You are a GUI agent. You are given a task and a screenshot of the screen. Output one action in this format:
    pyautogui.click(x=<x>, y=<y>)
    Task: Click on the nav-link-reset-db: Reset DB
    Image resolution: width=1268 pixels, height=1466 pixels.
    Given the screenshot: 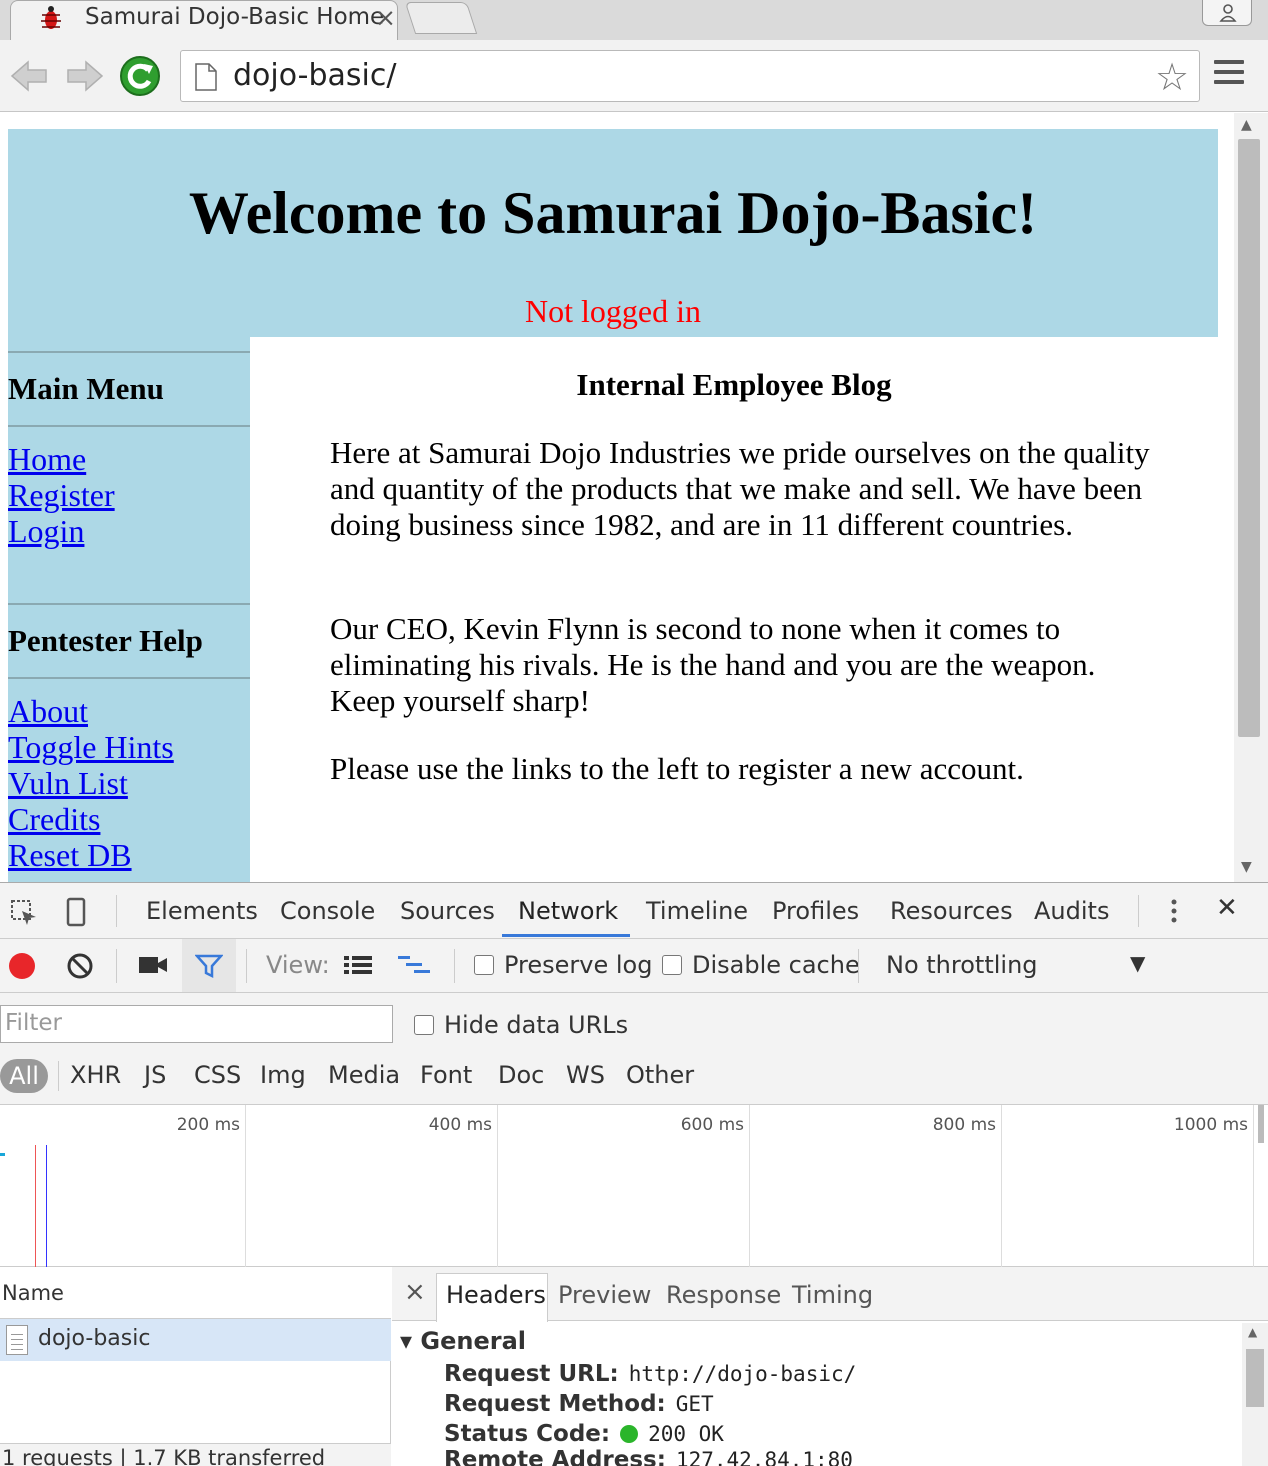 What is the action you would take?
    pyautogui.click(x=70, y=855)
    